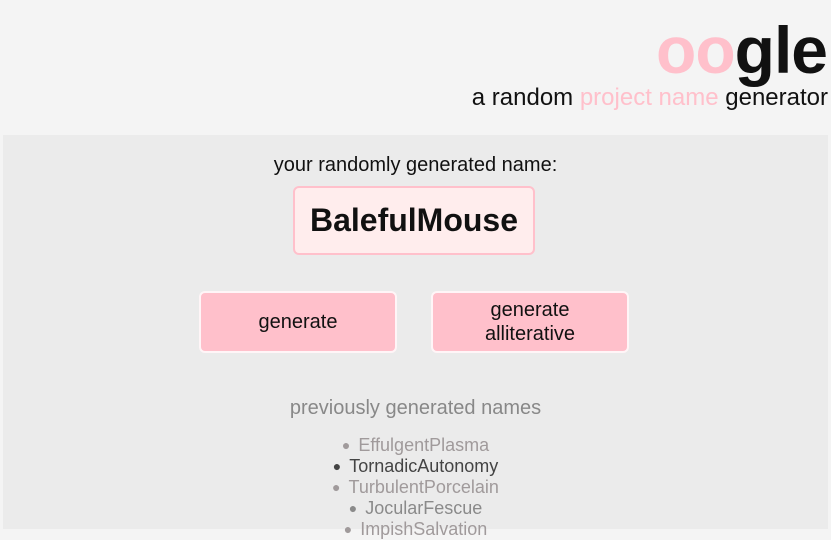 The image size is (831, 540). I want to click on tagline-accent: project name, so click(649, 97).